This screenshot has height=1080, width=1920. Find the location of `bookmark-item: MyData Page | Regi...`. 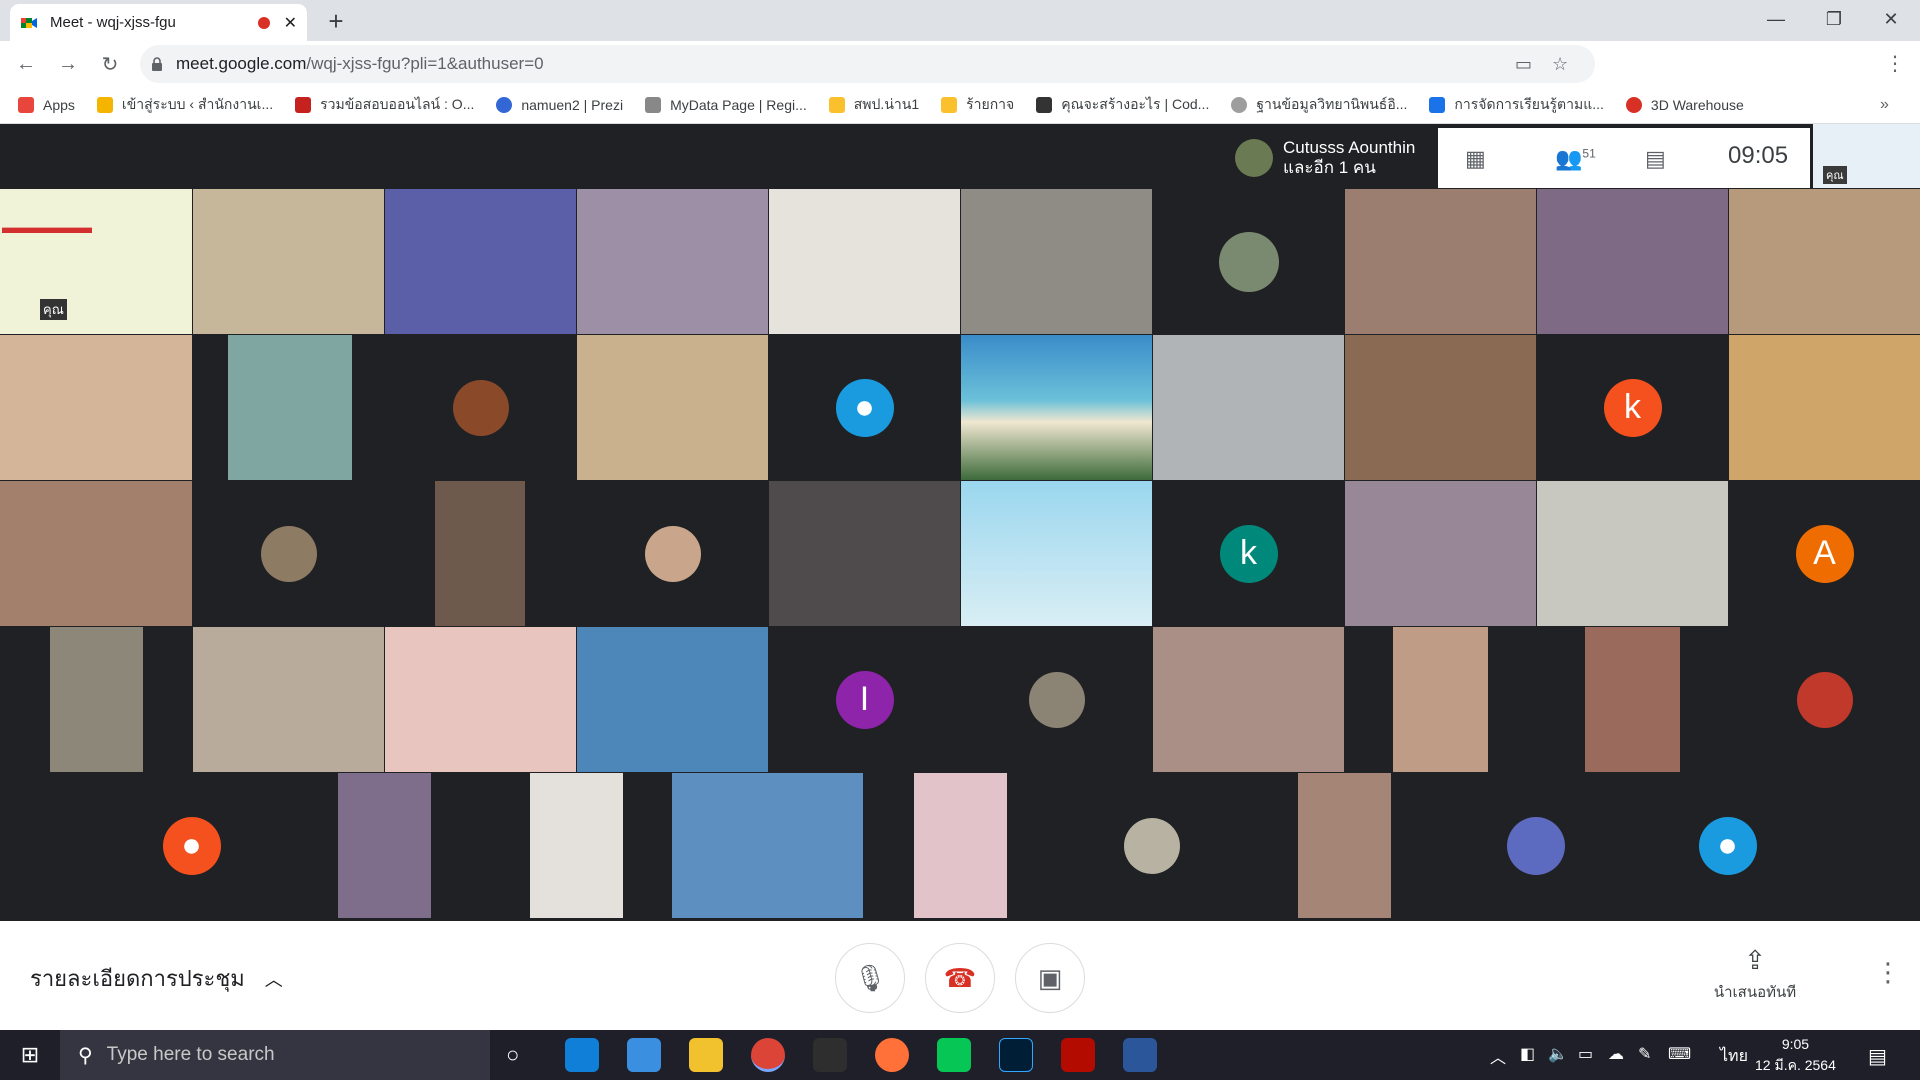

bookmark-item: MyData Page | Regi... is located at coordinates (726, 105).